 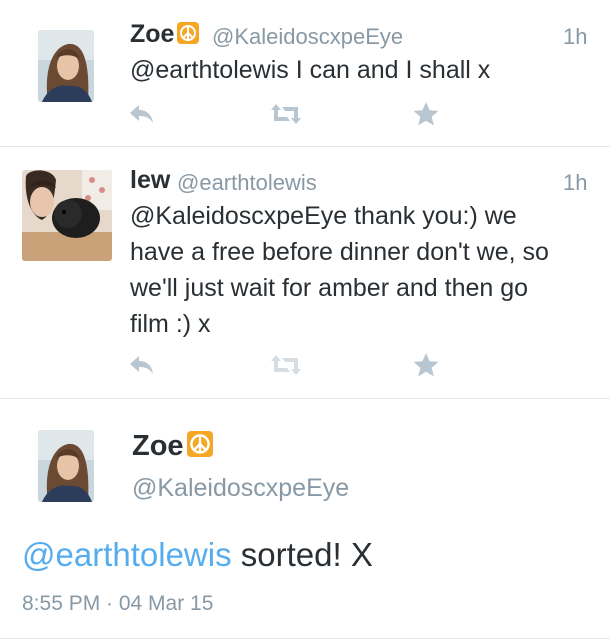 What do you see at coordinates (310, 70) in the screenshot?
I see `tweet-text: @earthtolewis I can and I shall x` at bounding box center [310, 70].